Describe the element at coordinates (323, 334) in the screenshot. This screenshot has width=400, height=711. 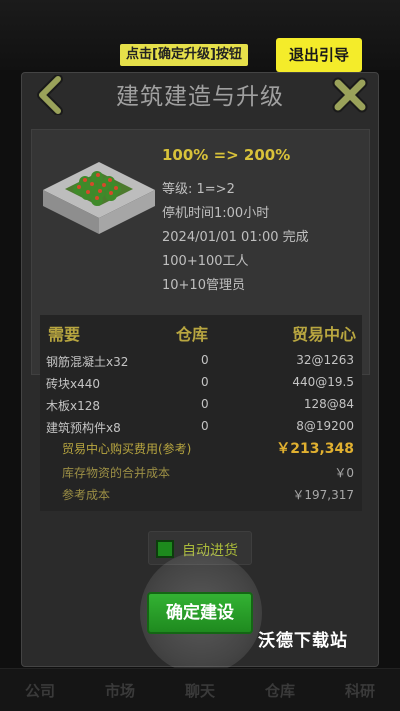
I see `header-trade-center: 贸易中心` at that location.